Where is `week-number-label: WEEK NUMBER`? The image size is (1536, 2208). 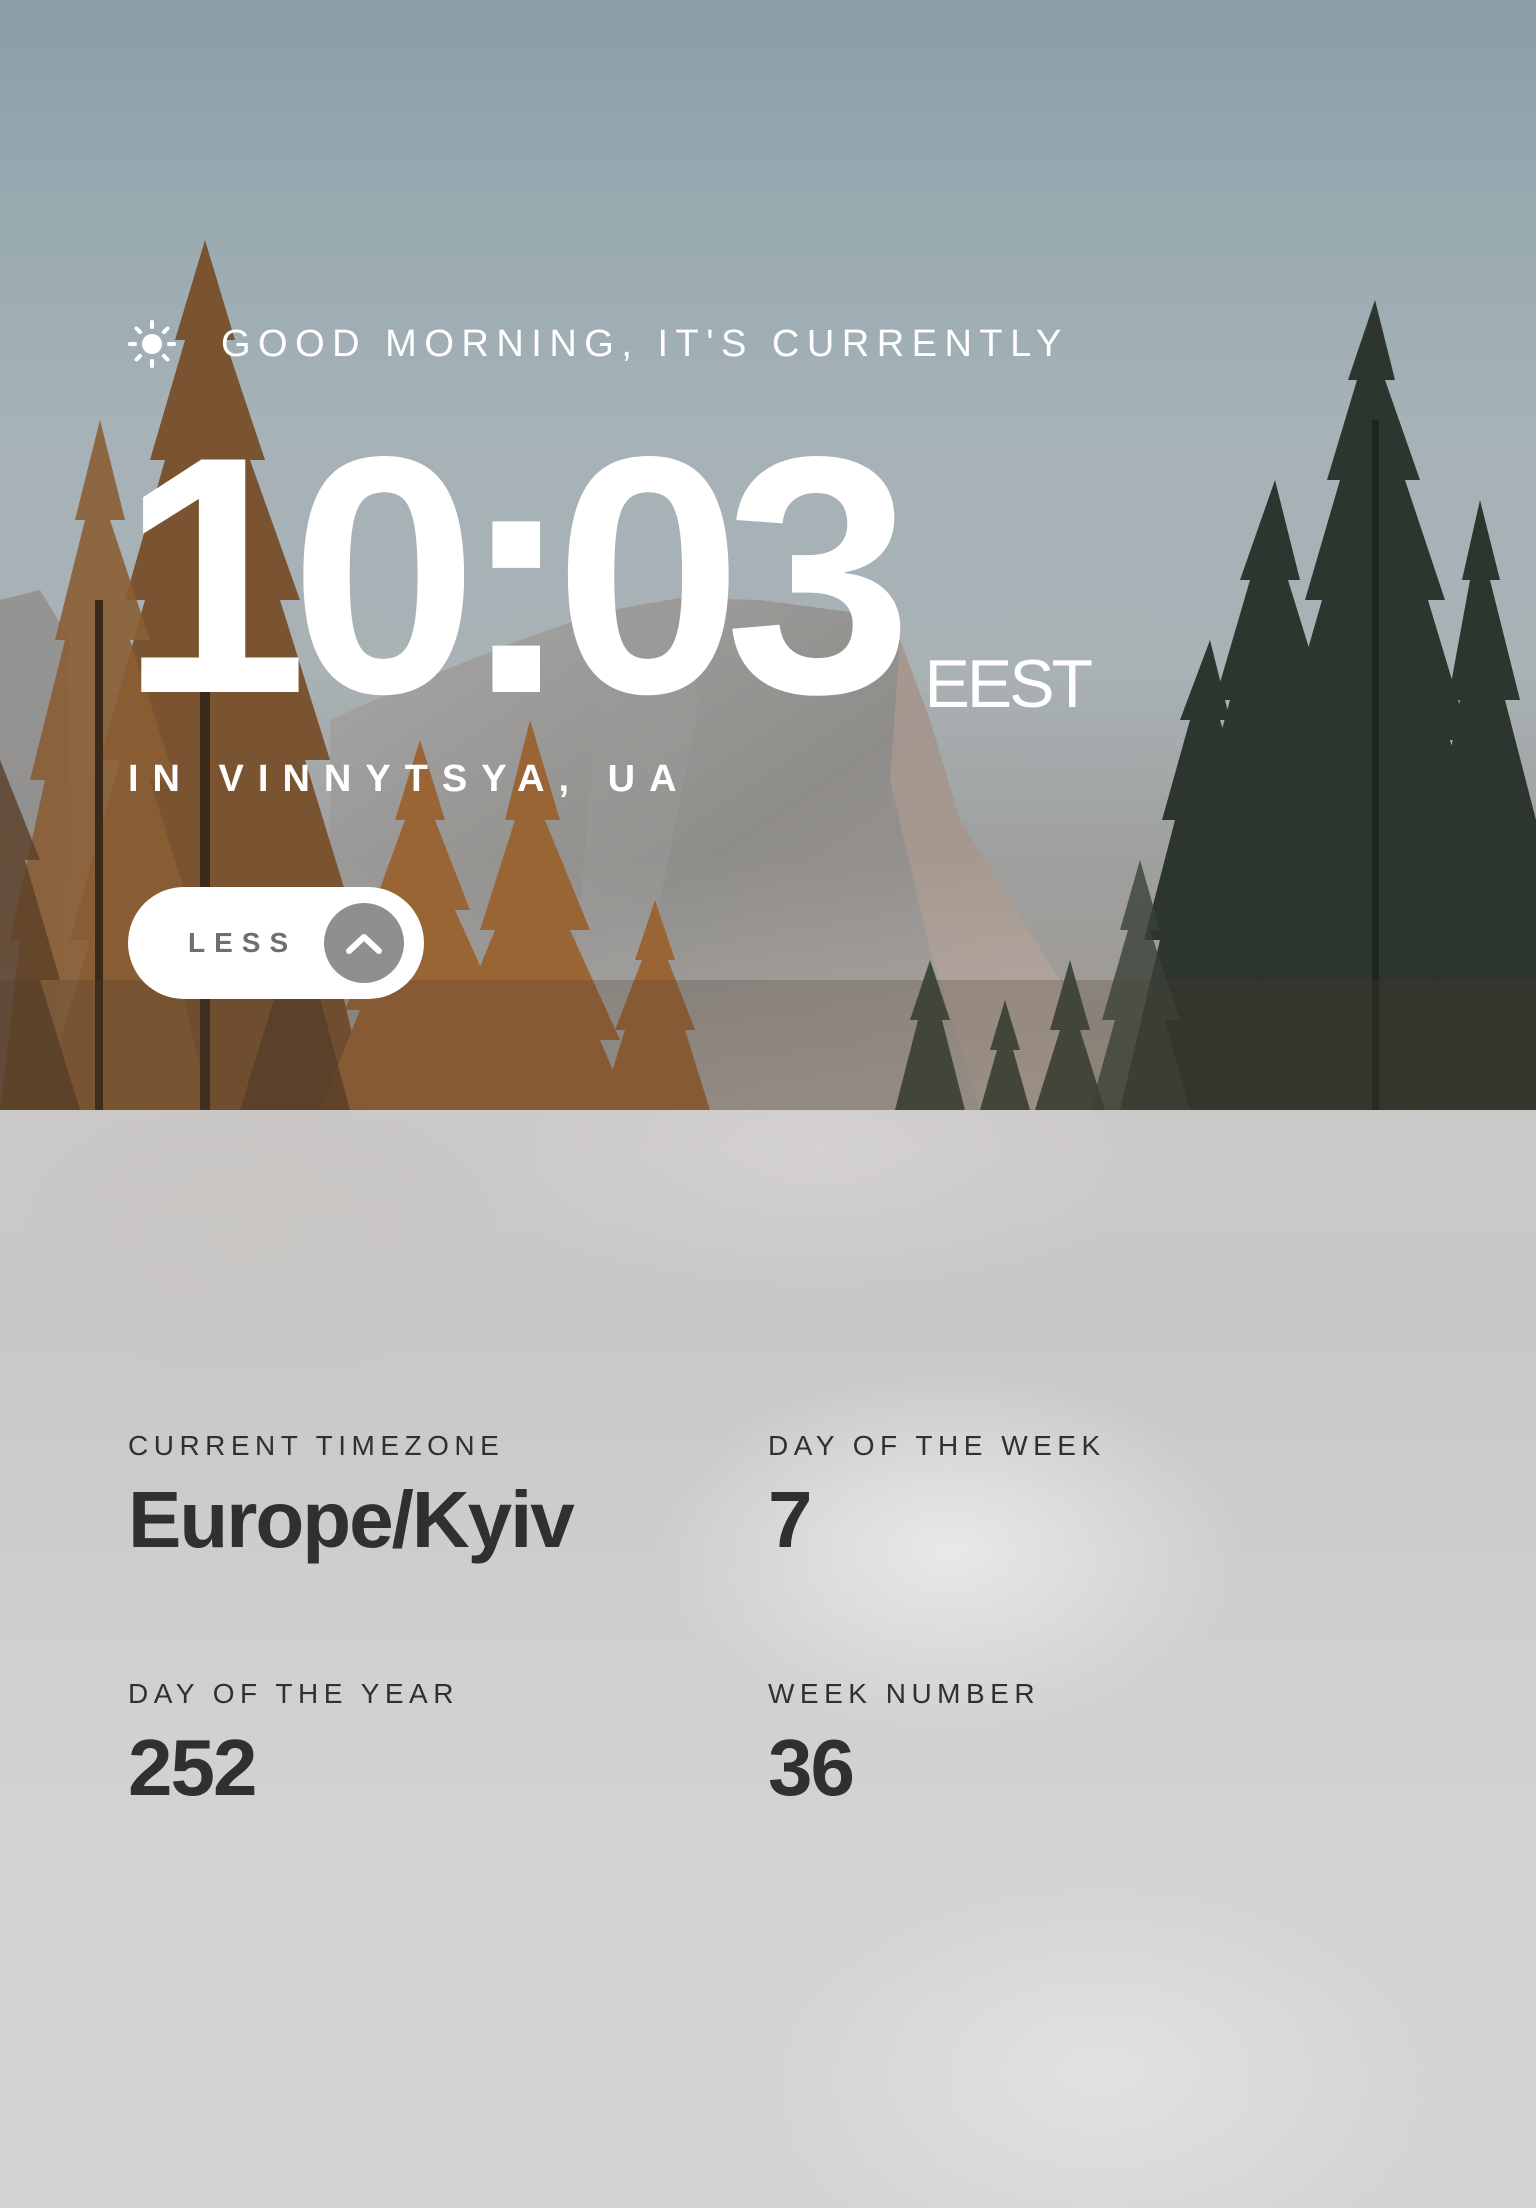 week-number-label: WEEK NUMBER is located at coordinates (904, 1693).